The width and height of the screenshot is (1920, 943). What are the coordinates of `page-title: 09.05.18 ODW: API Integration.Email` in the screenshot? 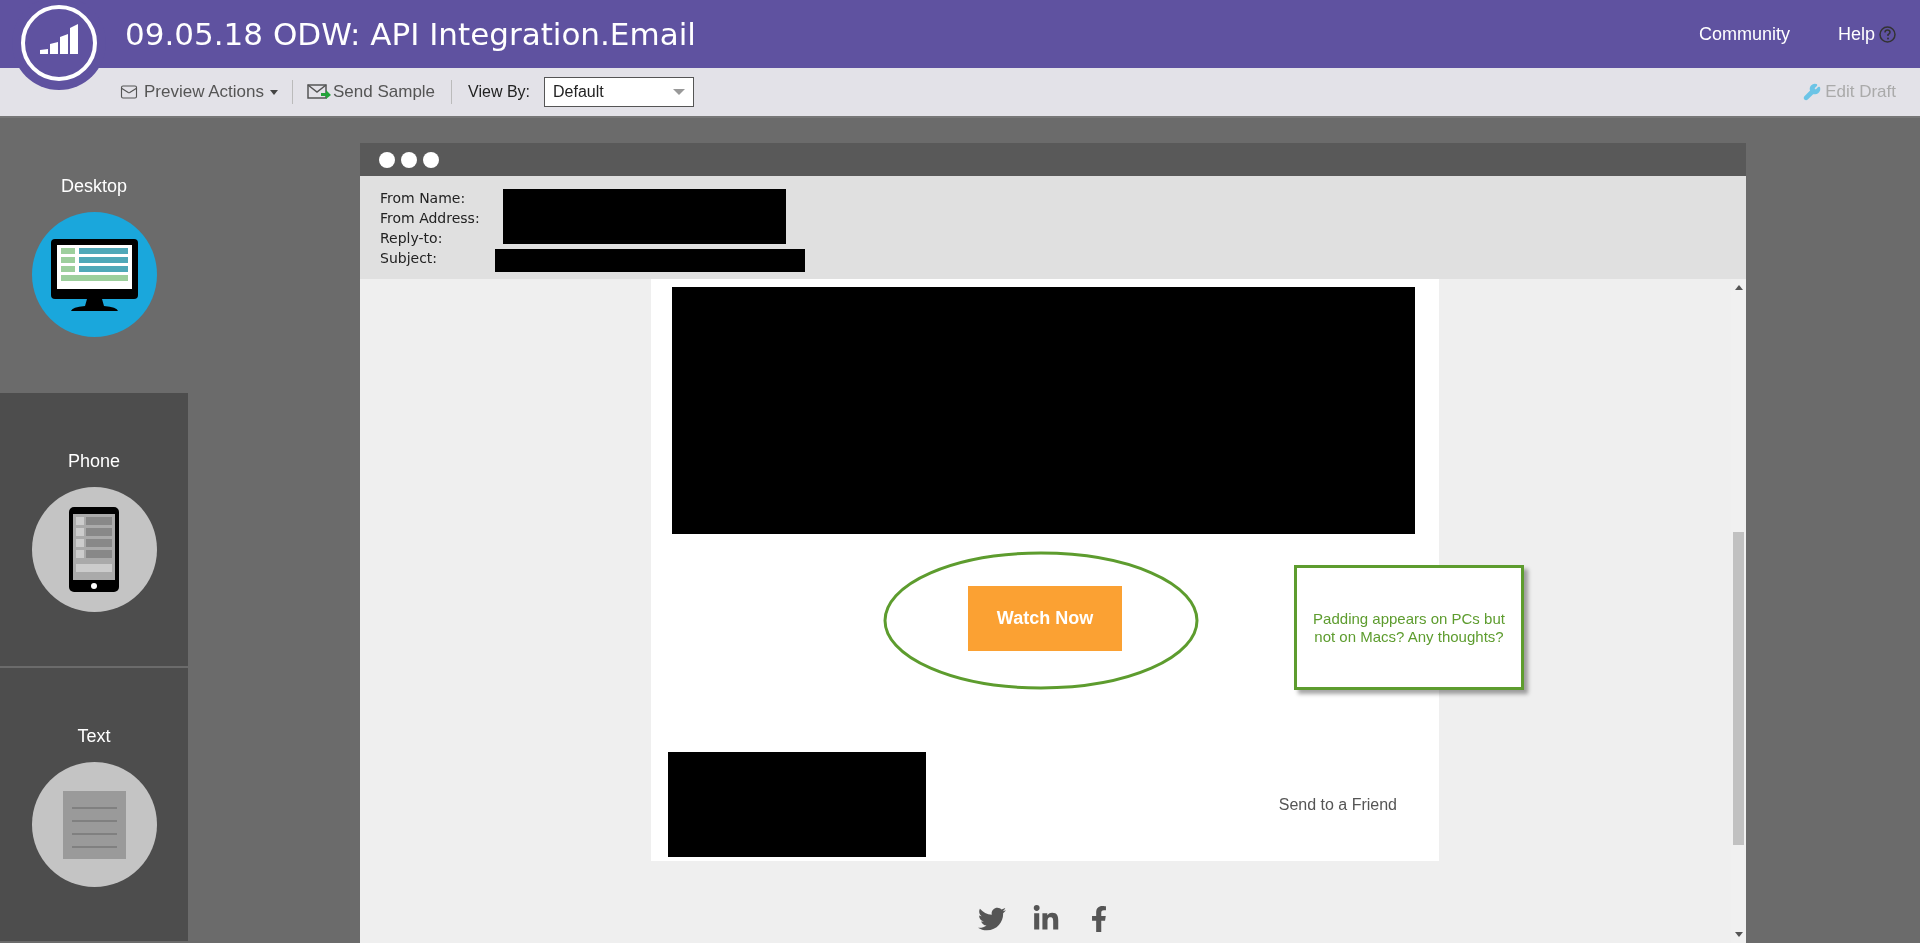 It's located at (410, 34).